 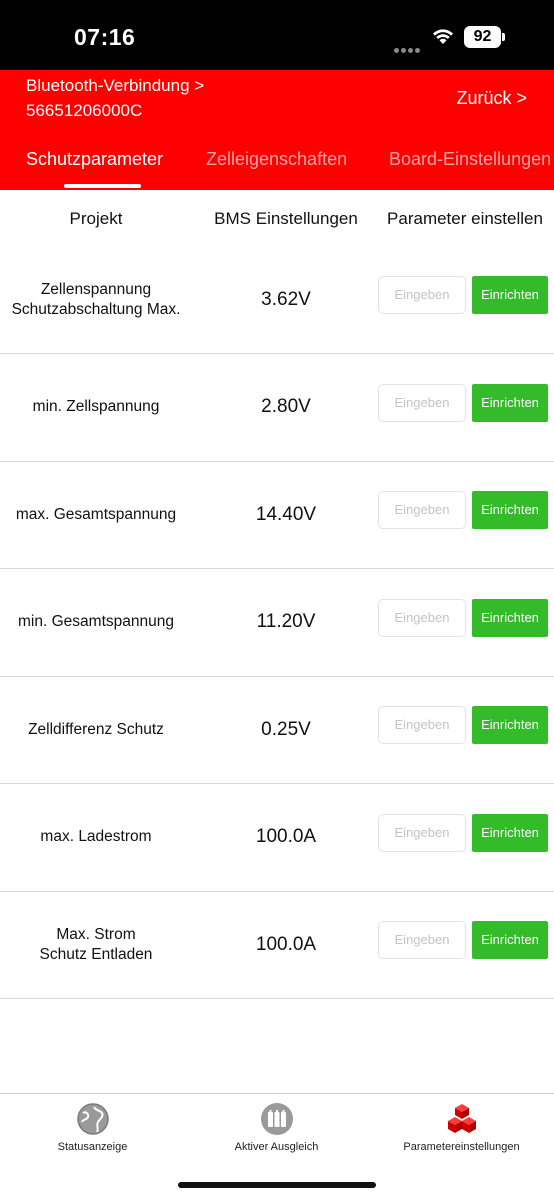 I want to click on column-header-bms: BMS Einstellungen, so click(x=286, y=218).